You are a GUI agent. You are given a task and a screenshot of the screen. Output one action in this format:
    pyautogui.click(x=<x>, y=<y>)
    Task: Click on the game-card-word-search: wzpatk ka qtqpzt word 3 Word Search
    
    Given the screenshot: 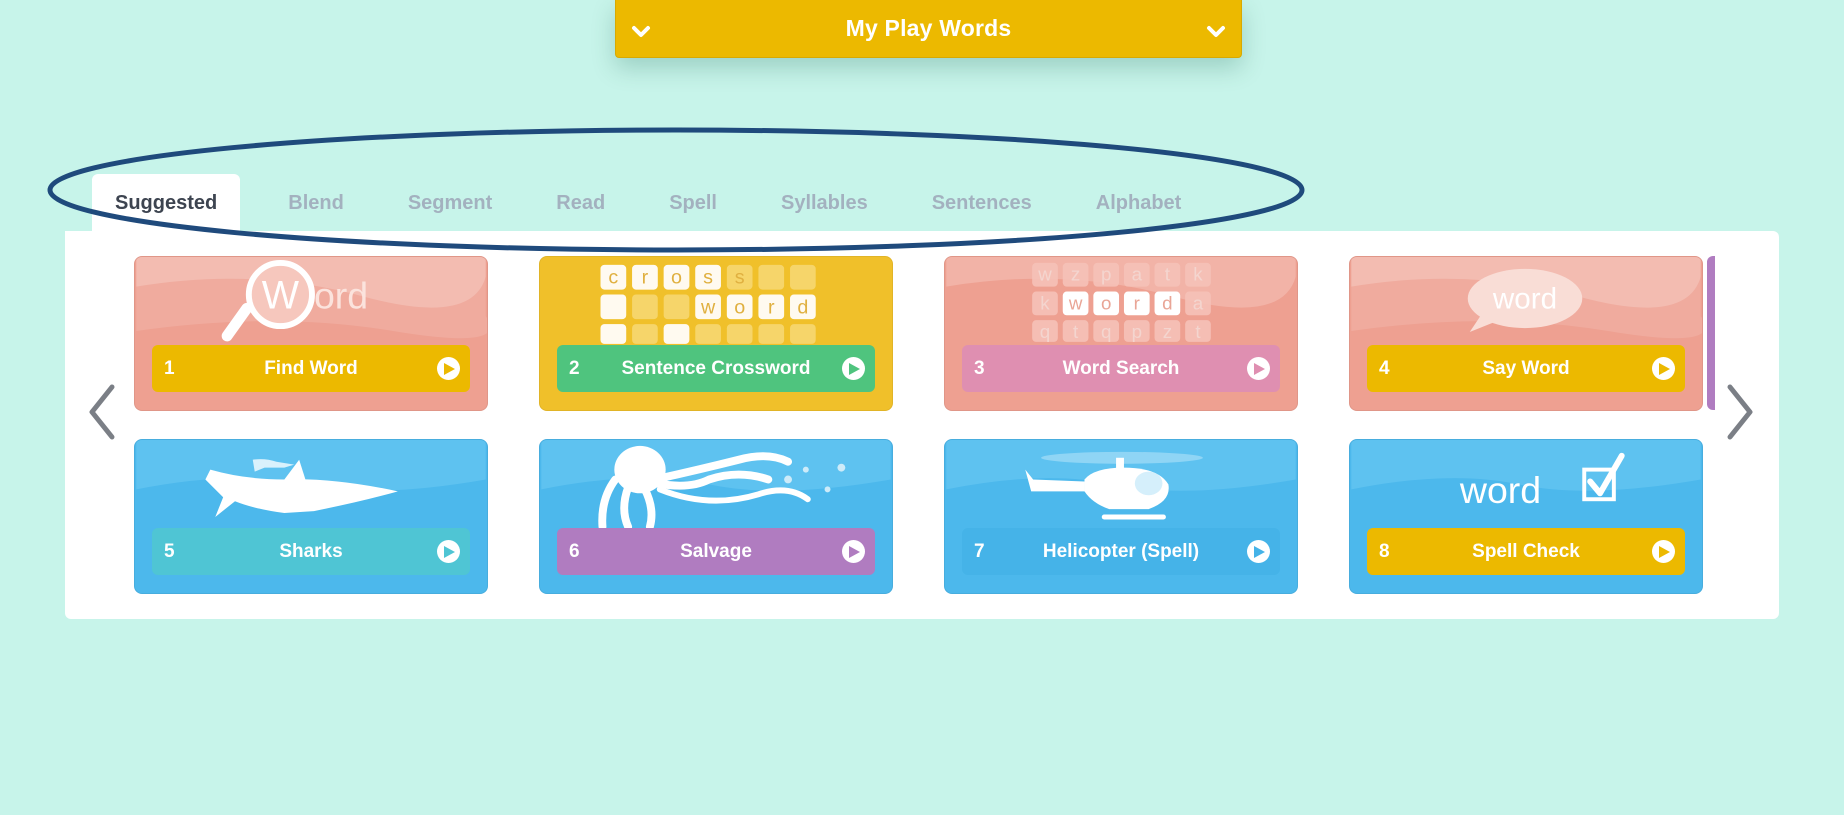 What is the action you would take?
    pyautogui.click(x=1121, y=333)
    